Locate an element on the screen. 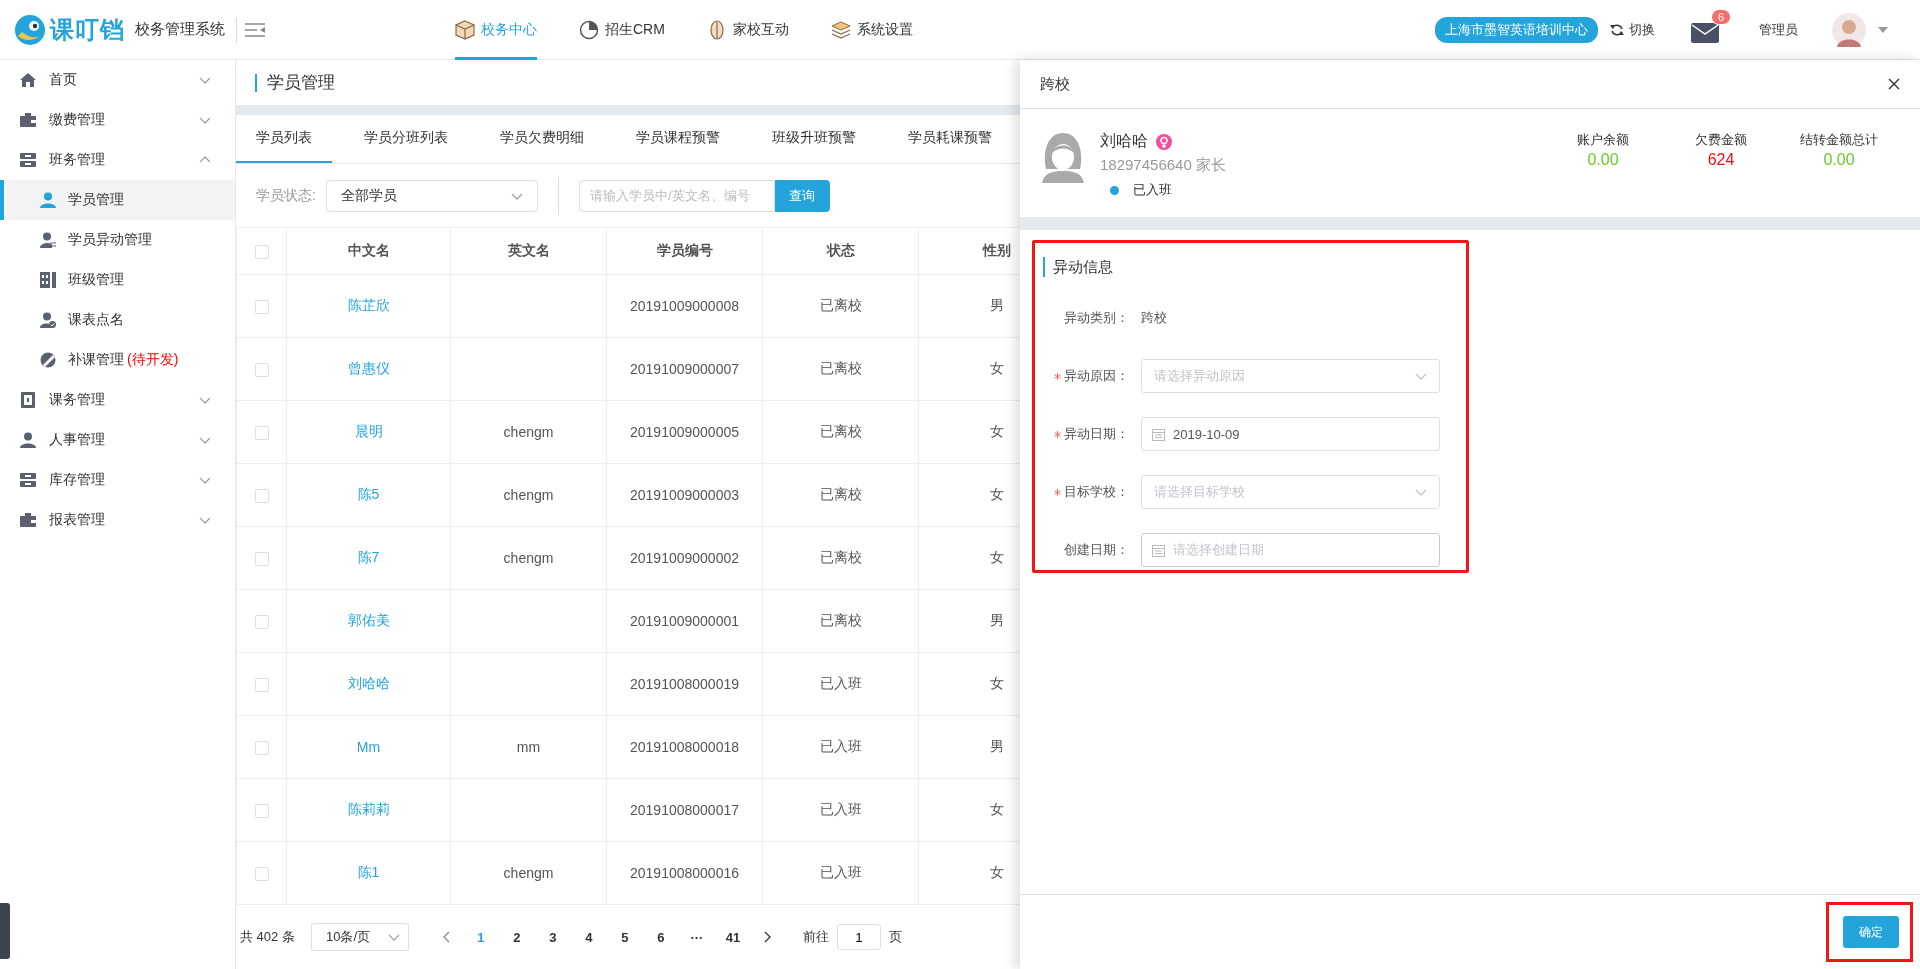 The height and width of the screenshot is (969, 1920). caret-icon is located at coordinates (1883, 29).